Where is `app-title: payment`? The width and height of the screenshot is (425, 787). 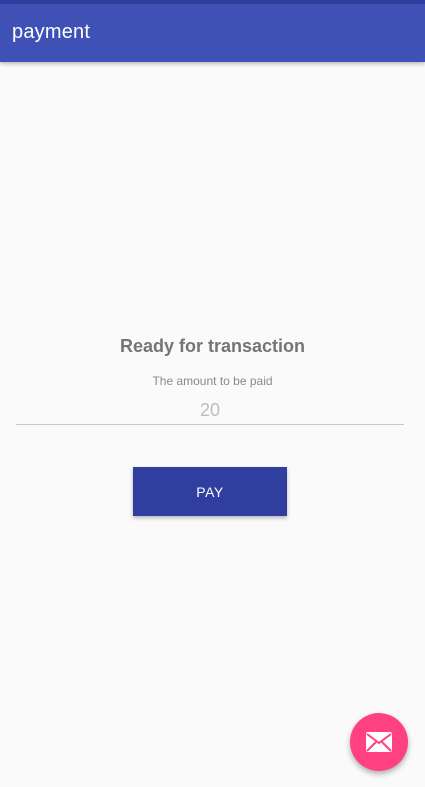 app-title: payment is located at coordinates (51, 32).